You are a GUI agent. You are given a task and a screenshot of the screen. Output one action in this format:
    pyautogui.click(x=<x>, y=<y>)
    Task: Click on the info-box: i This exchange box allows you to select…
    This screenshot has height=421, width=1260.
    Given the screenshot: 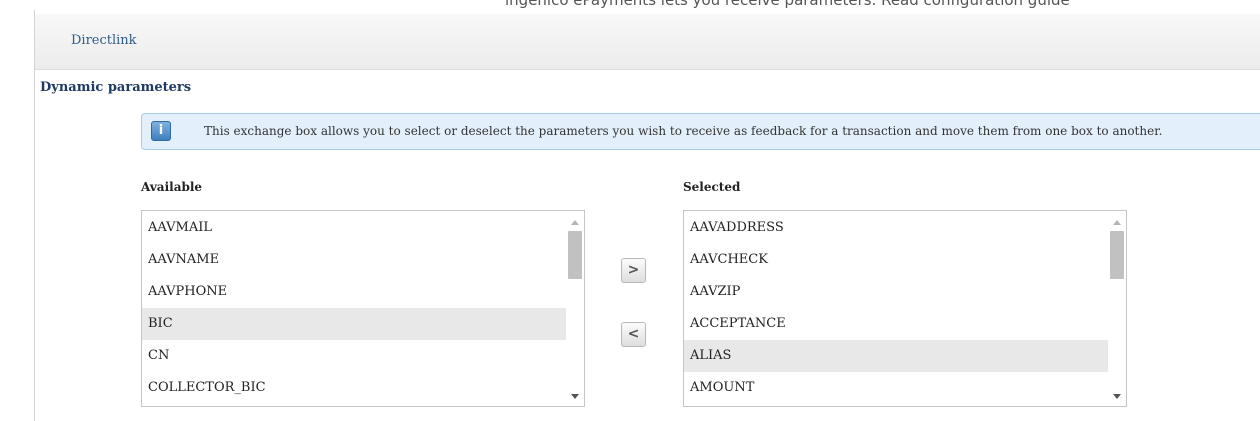 What is the action you would take?
    pyautogui.click(x=700, y=131)
    